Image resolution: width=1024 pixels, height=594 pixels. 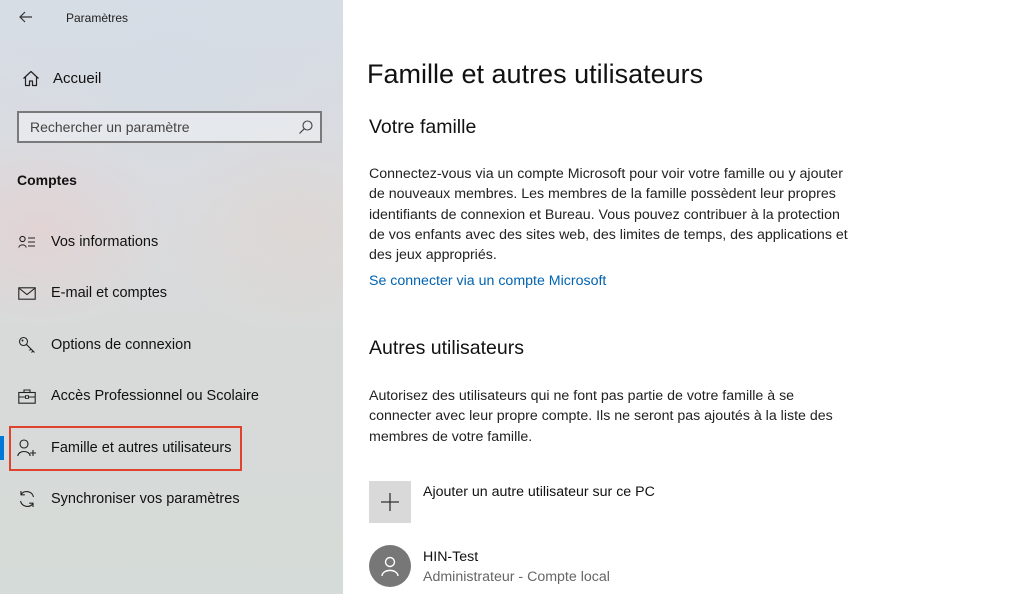 I want to click on sidebar-item-acces-professionnel: Accès Professionnel ou Scolaire, so click(x=171, y=396).